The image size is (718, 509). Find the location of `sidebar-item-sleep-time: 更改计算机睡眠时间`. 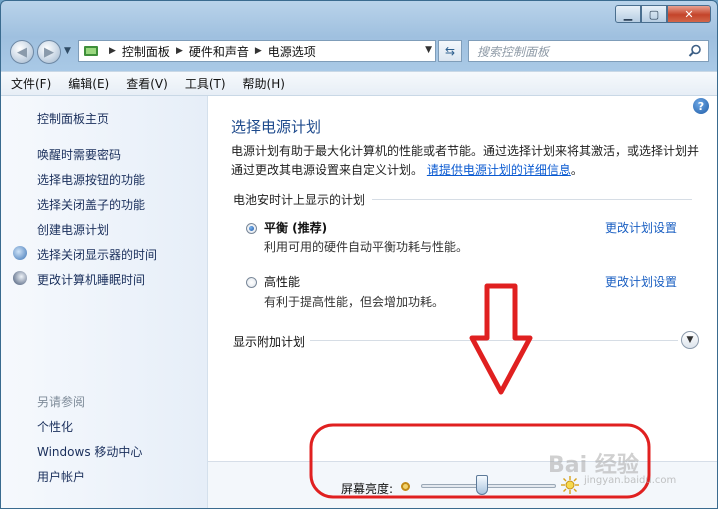

sidebar-item-sleep-time: 更改计算机睡眠时间 is located at coordinates (91, 279).